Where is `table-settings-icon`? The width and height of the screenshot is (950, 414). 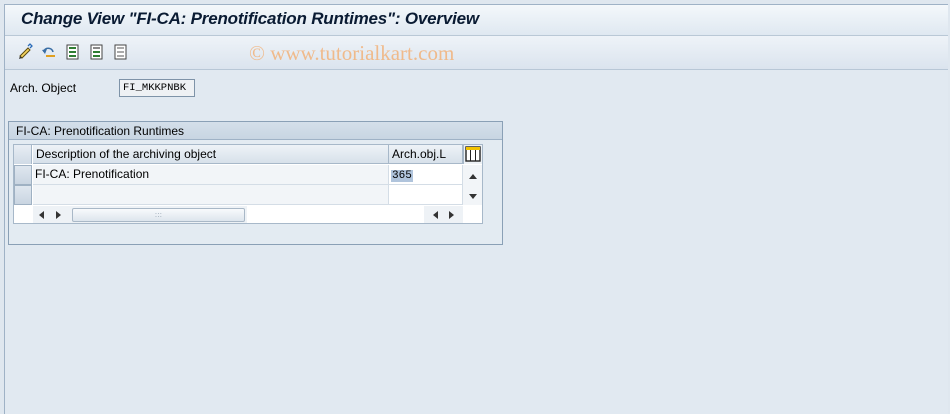 table-settings-icon is located at coordinates (473, 154).